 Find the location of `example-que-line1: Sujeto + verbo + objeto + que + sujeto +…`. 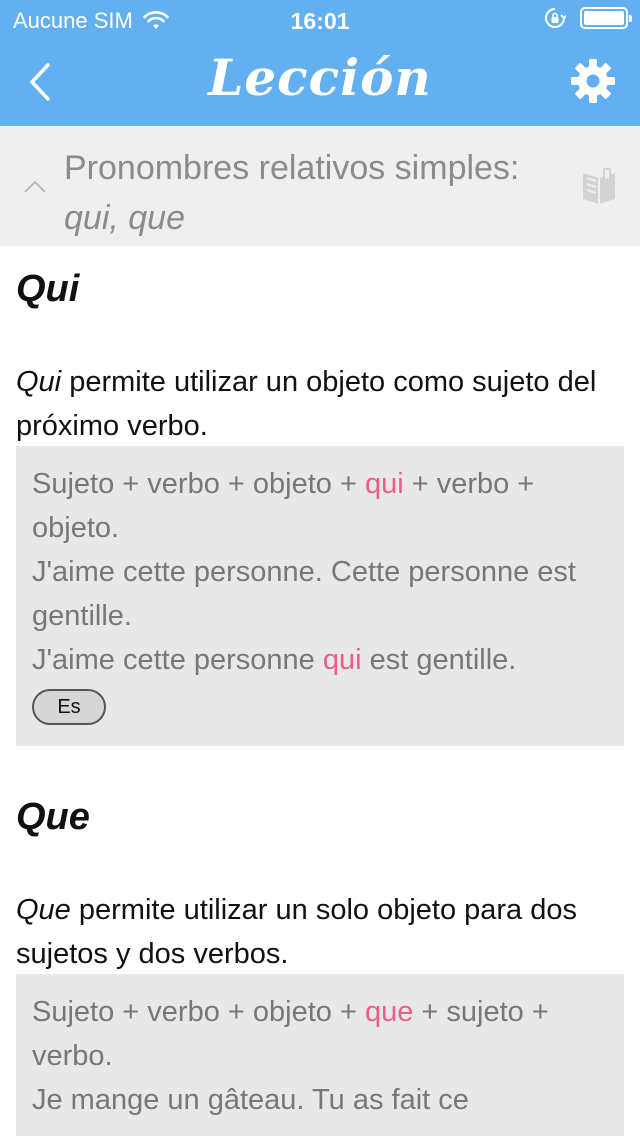

example-que-line1: Sujeto + verbo + objeto + que + sujeto +… is located at coordinates (320, 1034).